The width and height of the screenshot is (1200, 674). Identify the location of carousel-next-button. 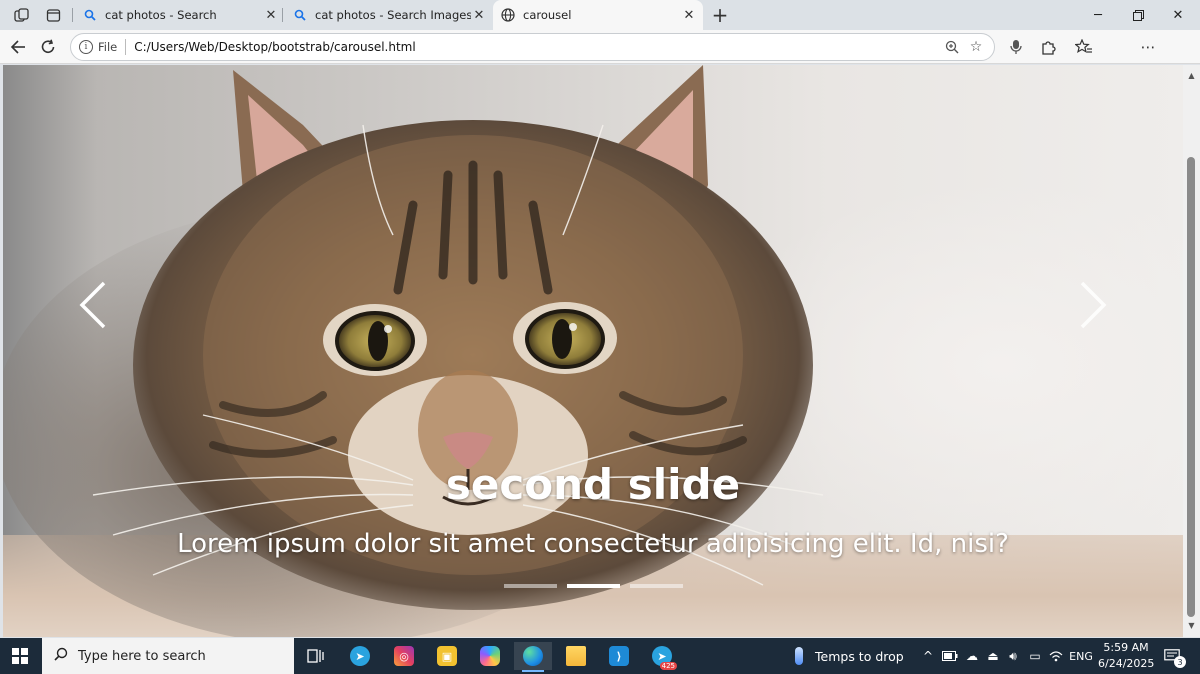
(1093, 305).